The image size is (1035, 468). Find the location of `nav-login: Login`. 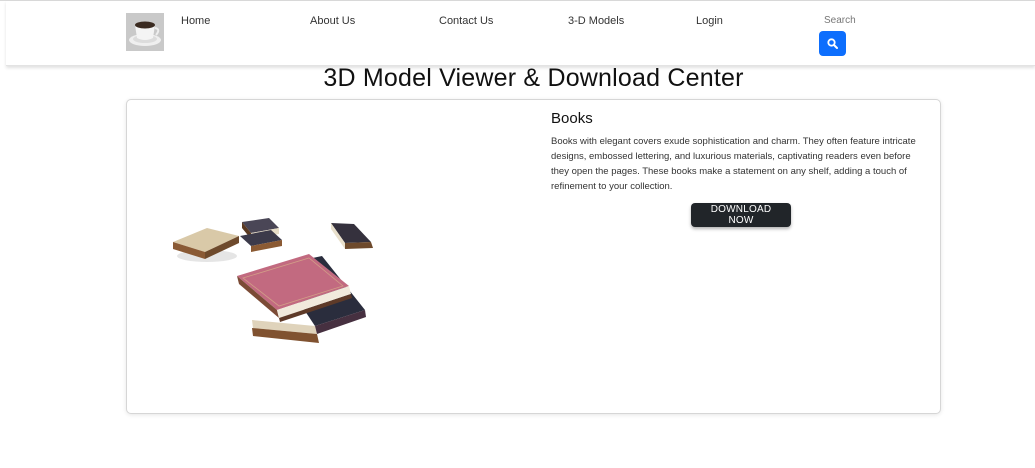

nav-login: Login is located at coordinates (709, 21).